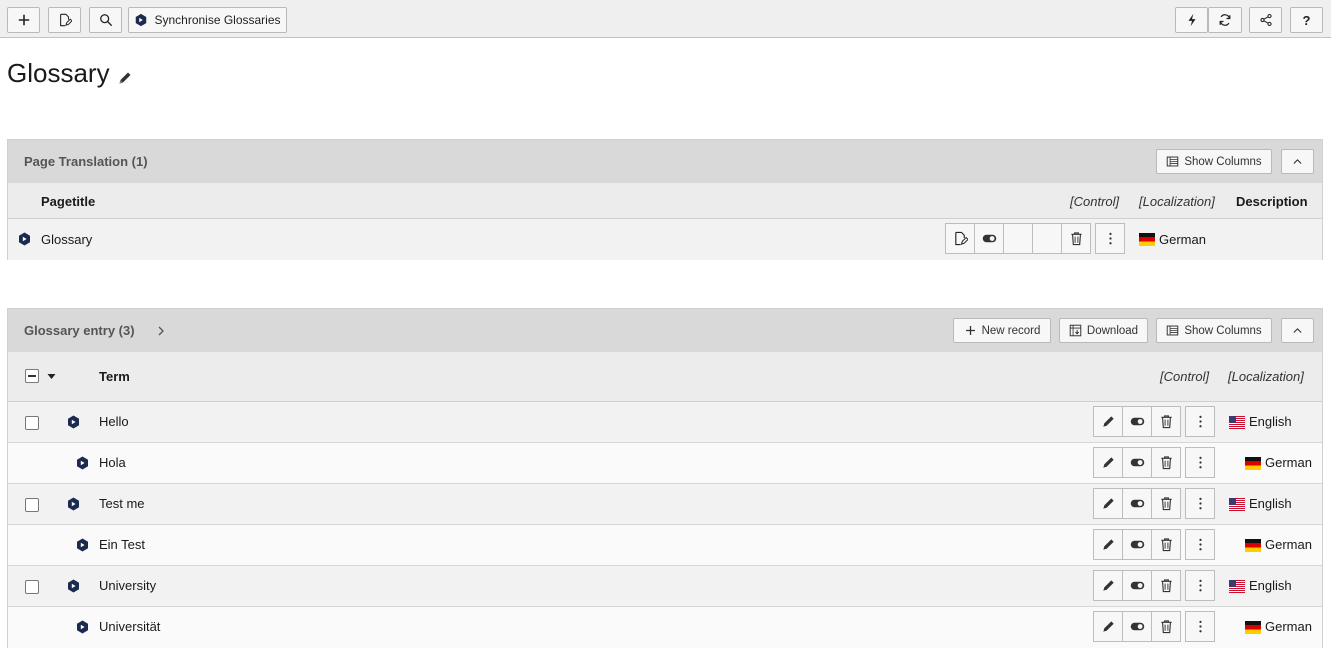 The image size is (1331, 655). I want to click on edit-page-button, so click(64, 20).